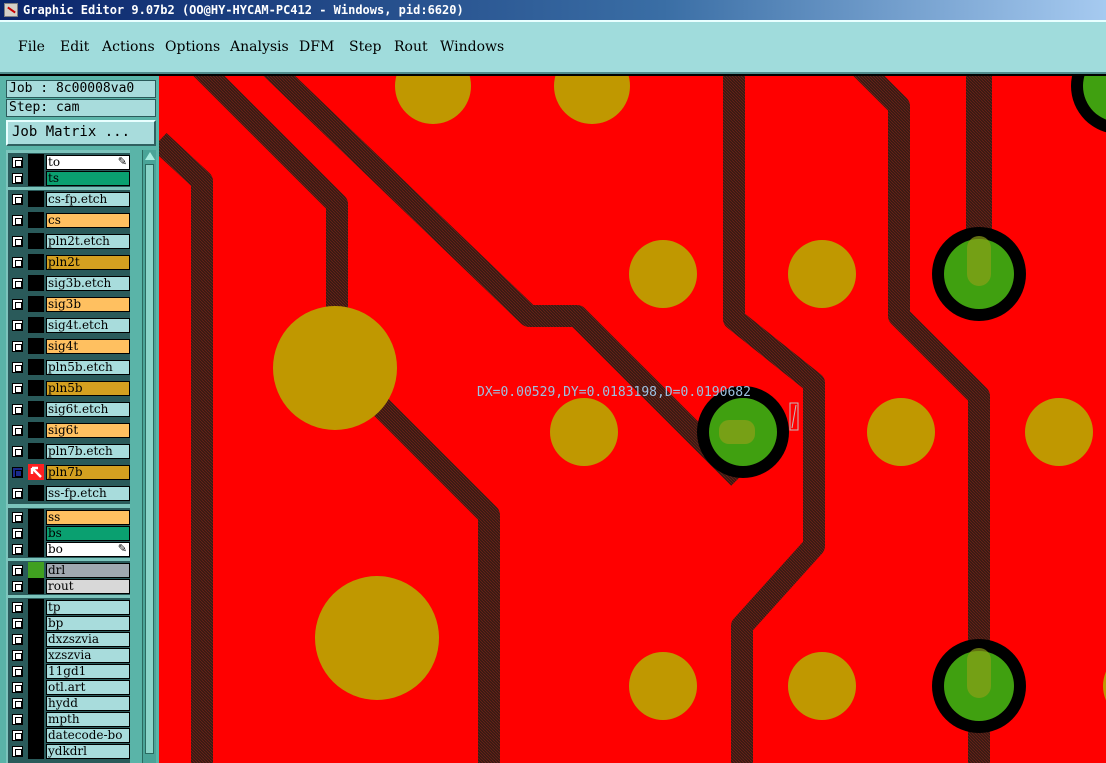 This screenshot has height=763, width=1106. I want to click on menu-rout: Rout, so click(411, 47).